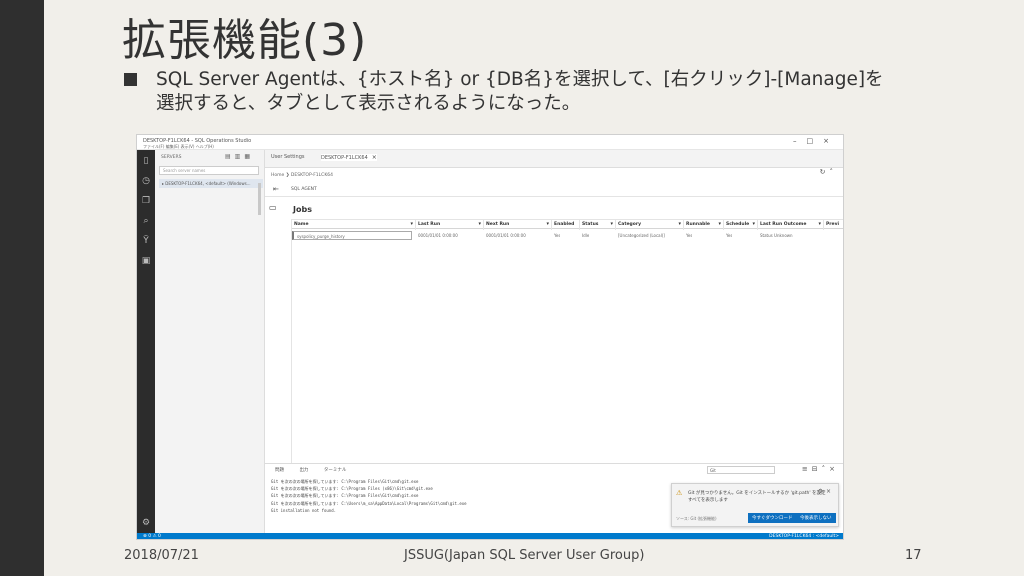  What do you see at coordinates (650, 225) in the screenshot?
I see `column-header: Category ▾` at bounding box center [650, 225].